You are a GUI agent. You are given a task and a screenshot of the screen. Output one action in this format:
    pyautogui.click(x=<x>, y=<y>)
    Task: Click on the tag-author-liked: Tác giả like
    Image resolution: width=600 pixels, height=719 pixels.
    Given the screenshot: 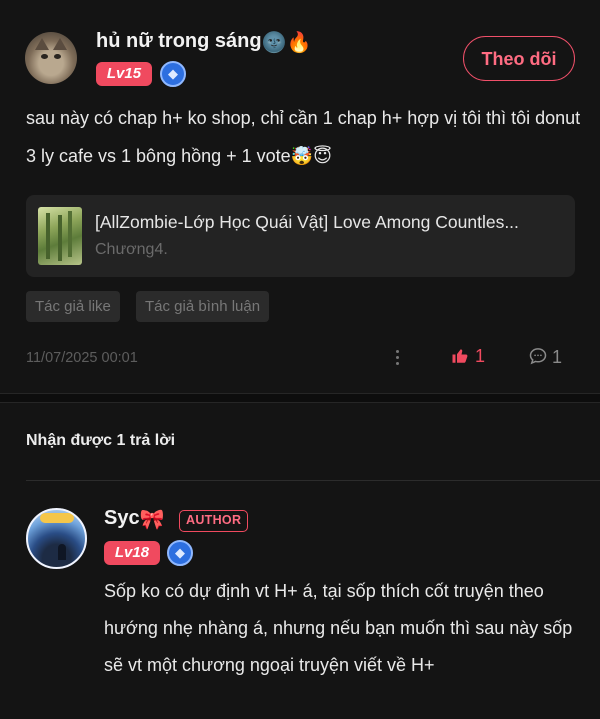 What is the action you would take?
    pyautogui.click(x=73, y=306)
    